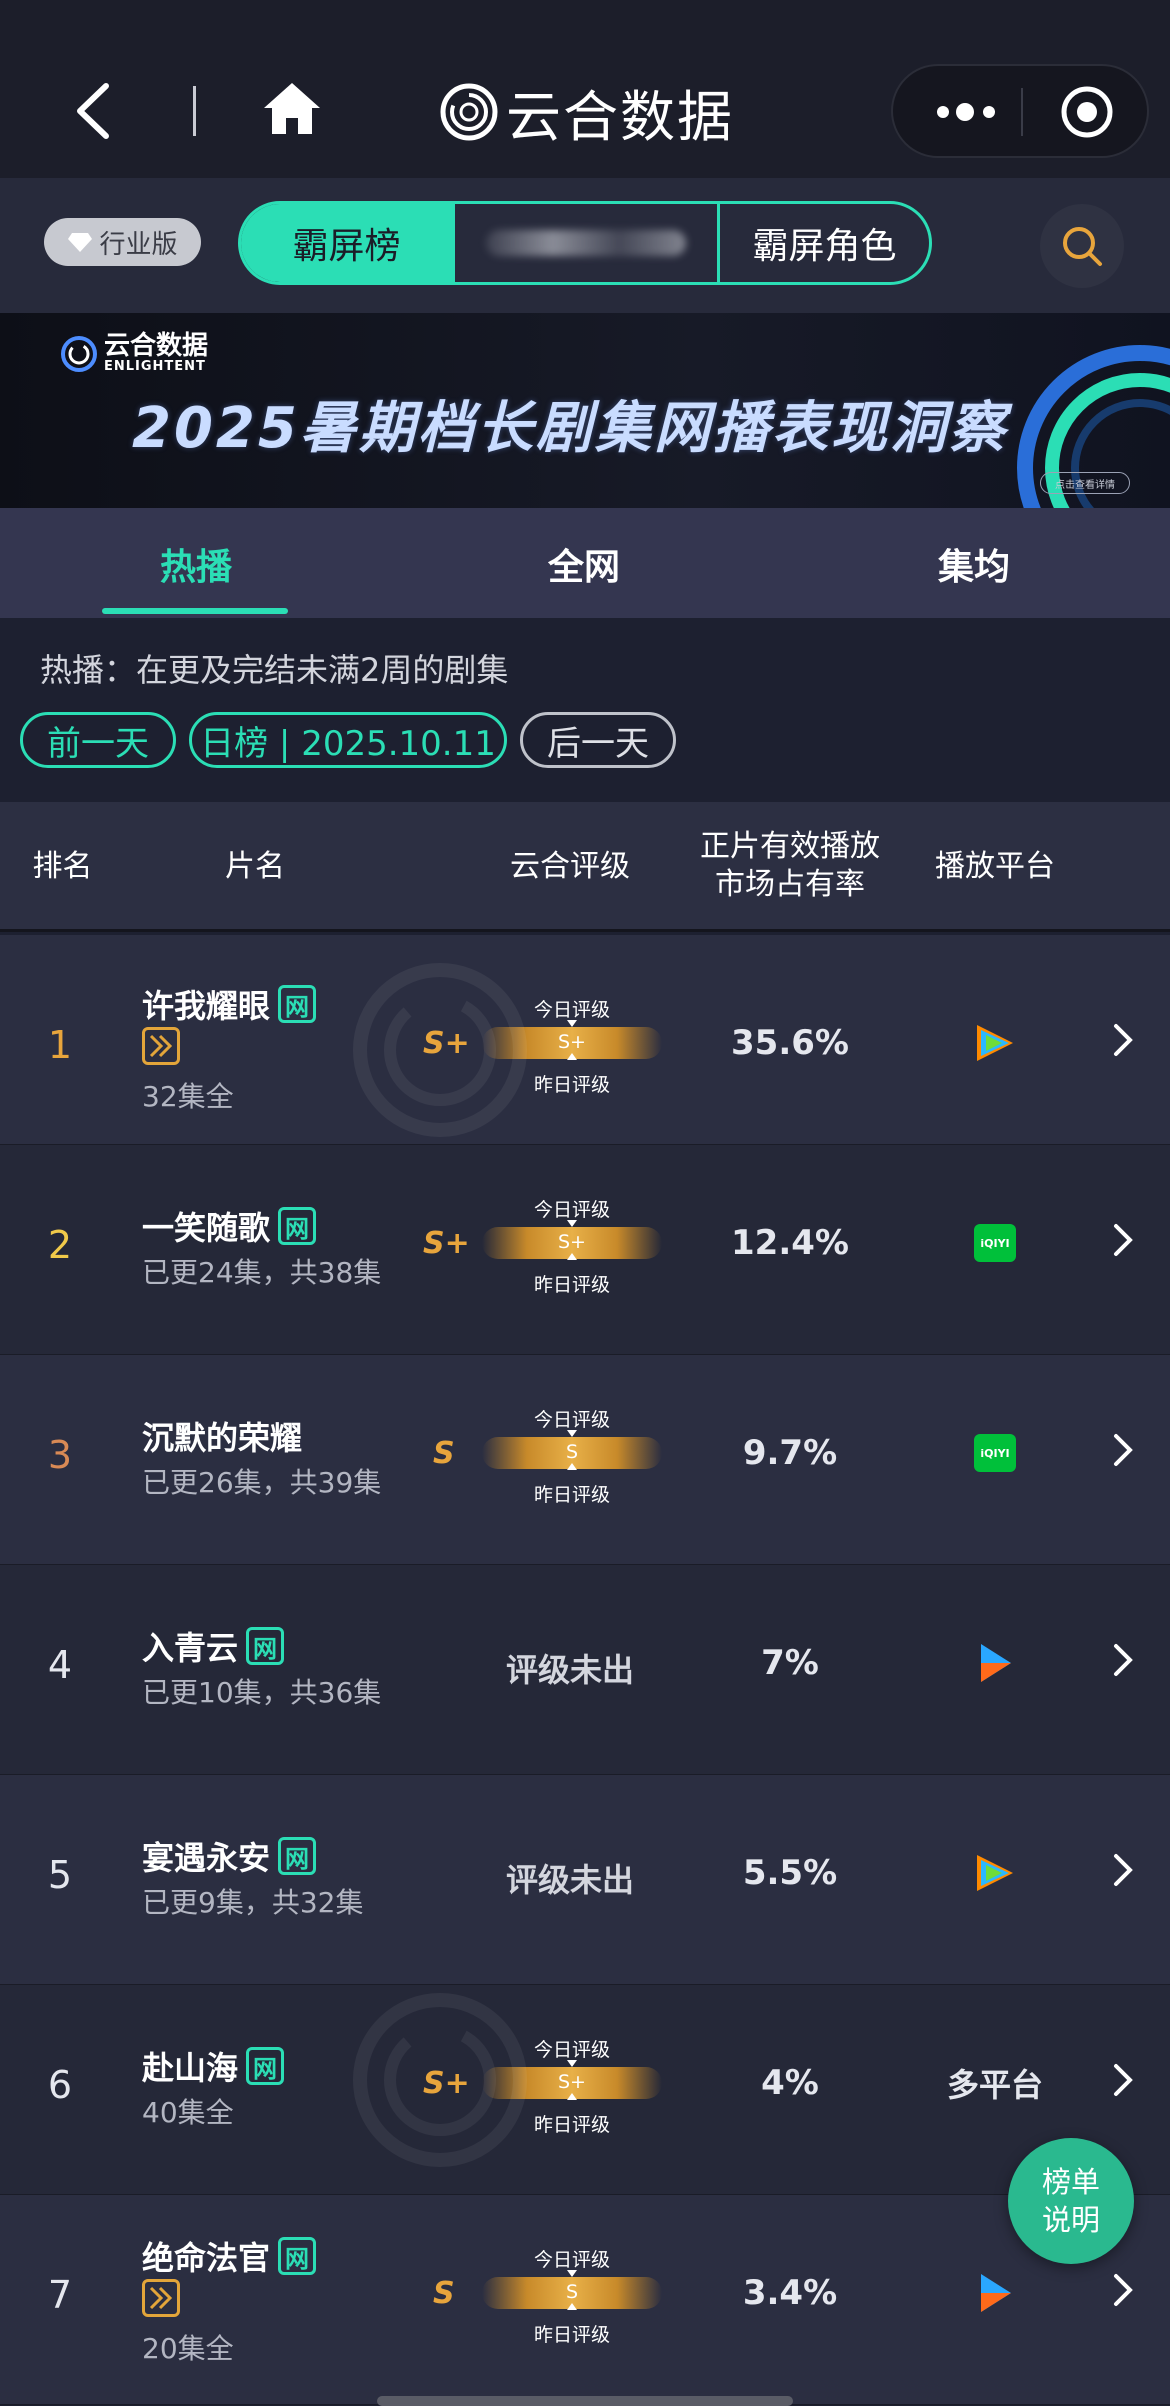 This screenshot has height=2406, width=1170. What do you see at coordinates (585, 2090) in the screenshot?
I see `table-row: 6 赴山海 网 40集全 S+ 今日评级 S+ 昨日评级 4% 多平台` at bounding box center [585, 2090].